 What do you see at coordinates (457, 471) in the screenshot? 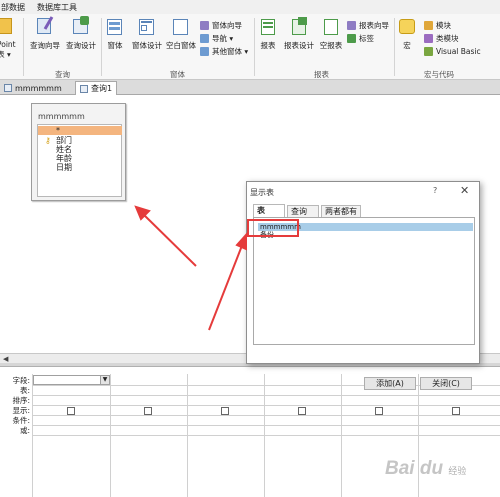
I see `watermark-sub: 经验` at bounding box center [457, 471].